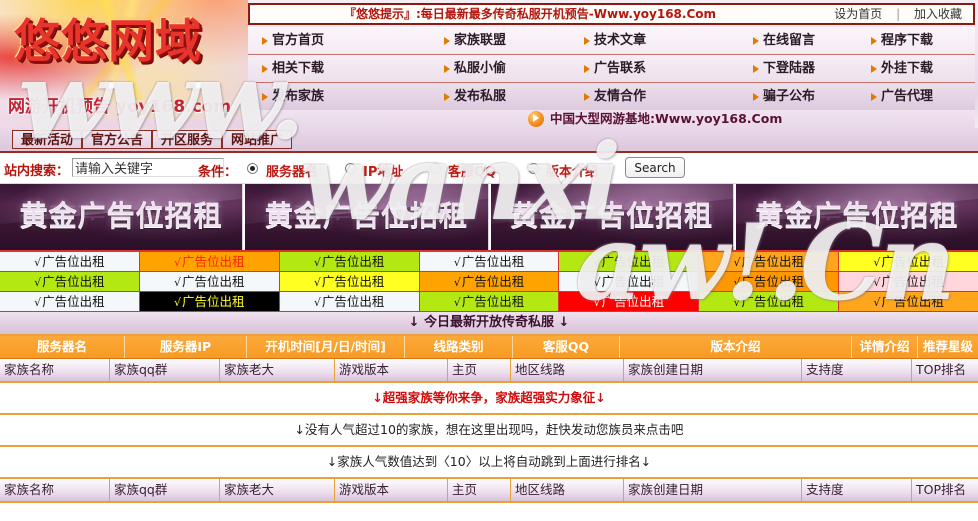 The image size is (978, 521). What do you see at coordinates (186, 347) in the screenshot?
I see `table-column-header: 服务器IP` at bounding box center [186, 347].